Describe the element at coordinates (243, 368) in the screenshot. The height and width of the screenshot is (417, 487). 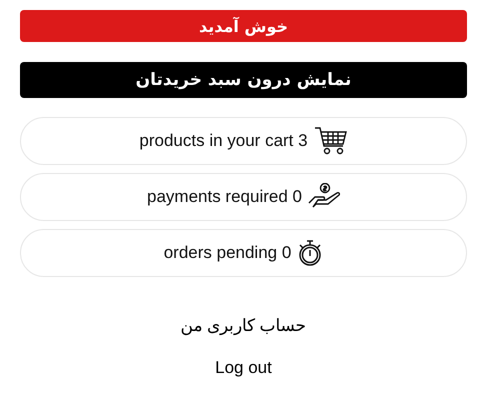
I see `logout-link: Log out` at that location.